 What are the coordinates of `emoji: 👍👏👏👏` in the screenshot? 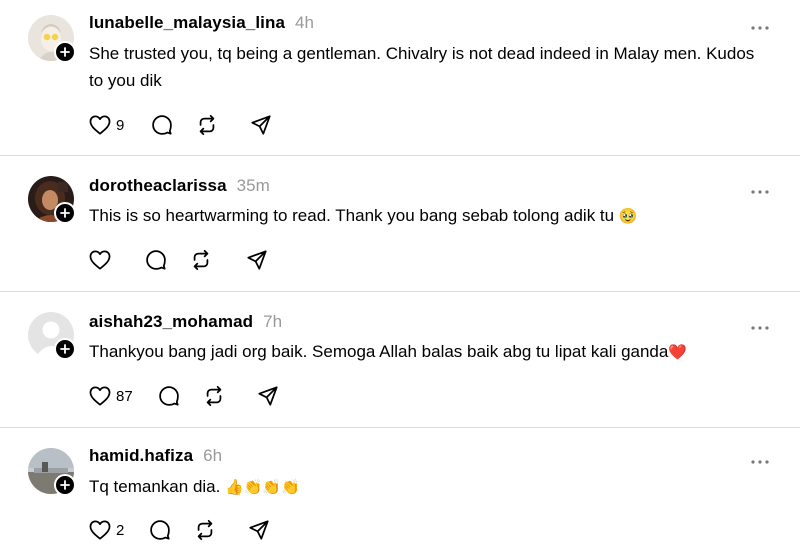 It's located at (262, 487).